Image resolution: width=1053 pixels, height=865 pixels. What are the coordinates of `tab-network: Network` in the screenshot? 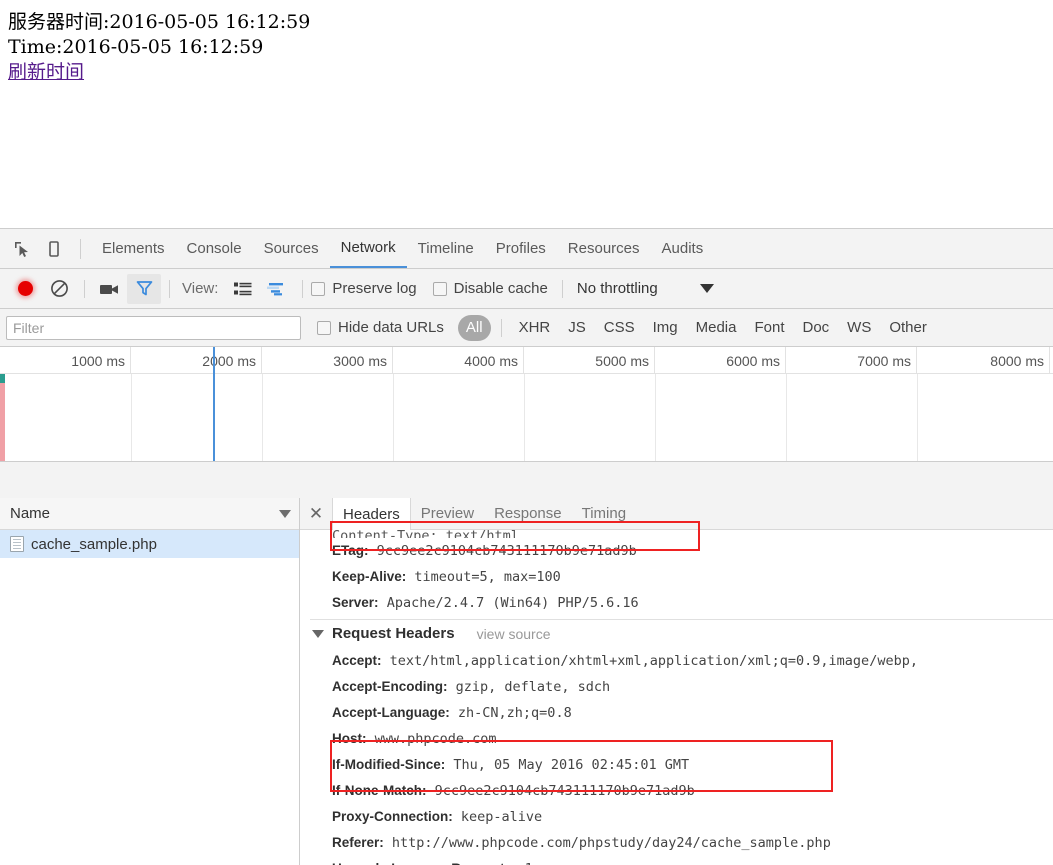 It's located at (368, 248).